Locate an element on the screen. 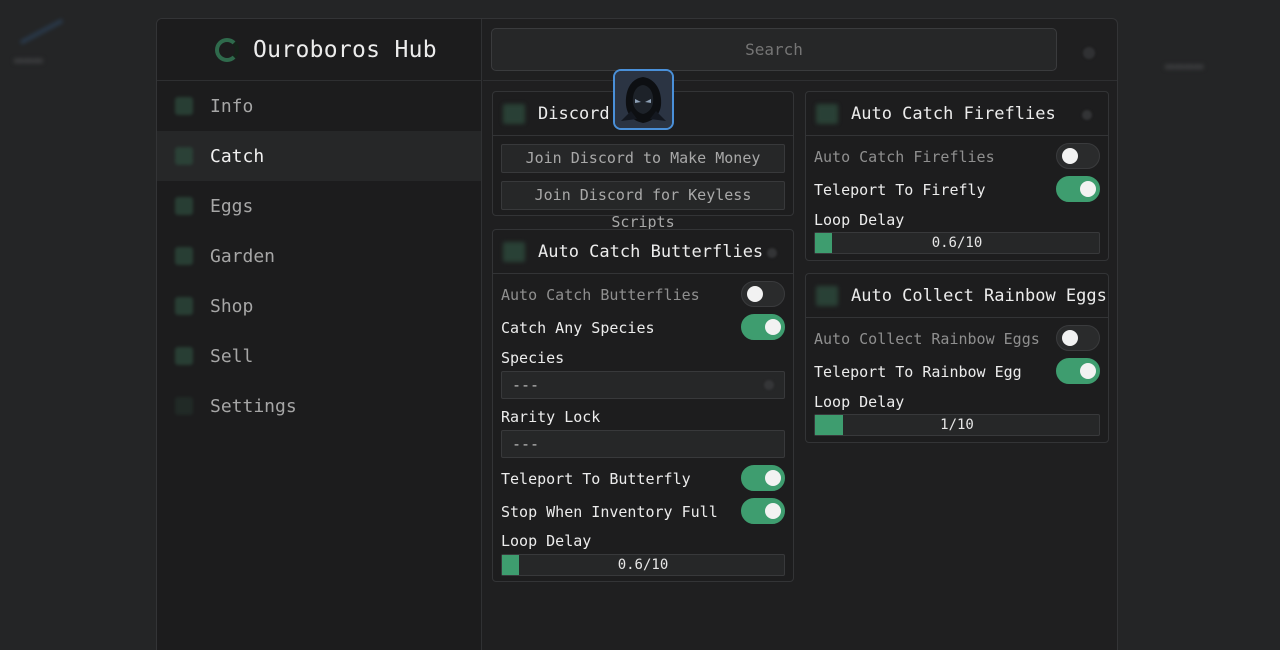 The height and width of the screenshot is (650, 1280). chevron-down-icon is located at coordinates (769, 385).